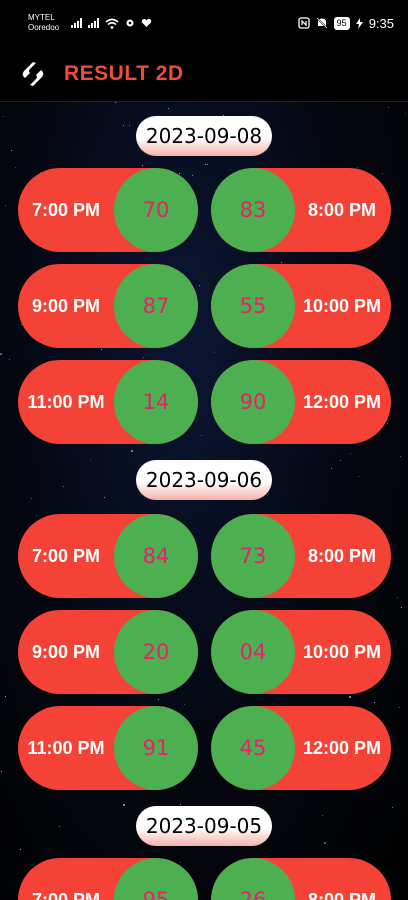 The image size is (408, 900). What do you see at coordinates (204, 23) in the screenshot?
I see `status-bar: MYTEL Ooredoo 95 9:35` at bounding box center [204, 23].